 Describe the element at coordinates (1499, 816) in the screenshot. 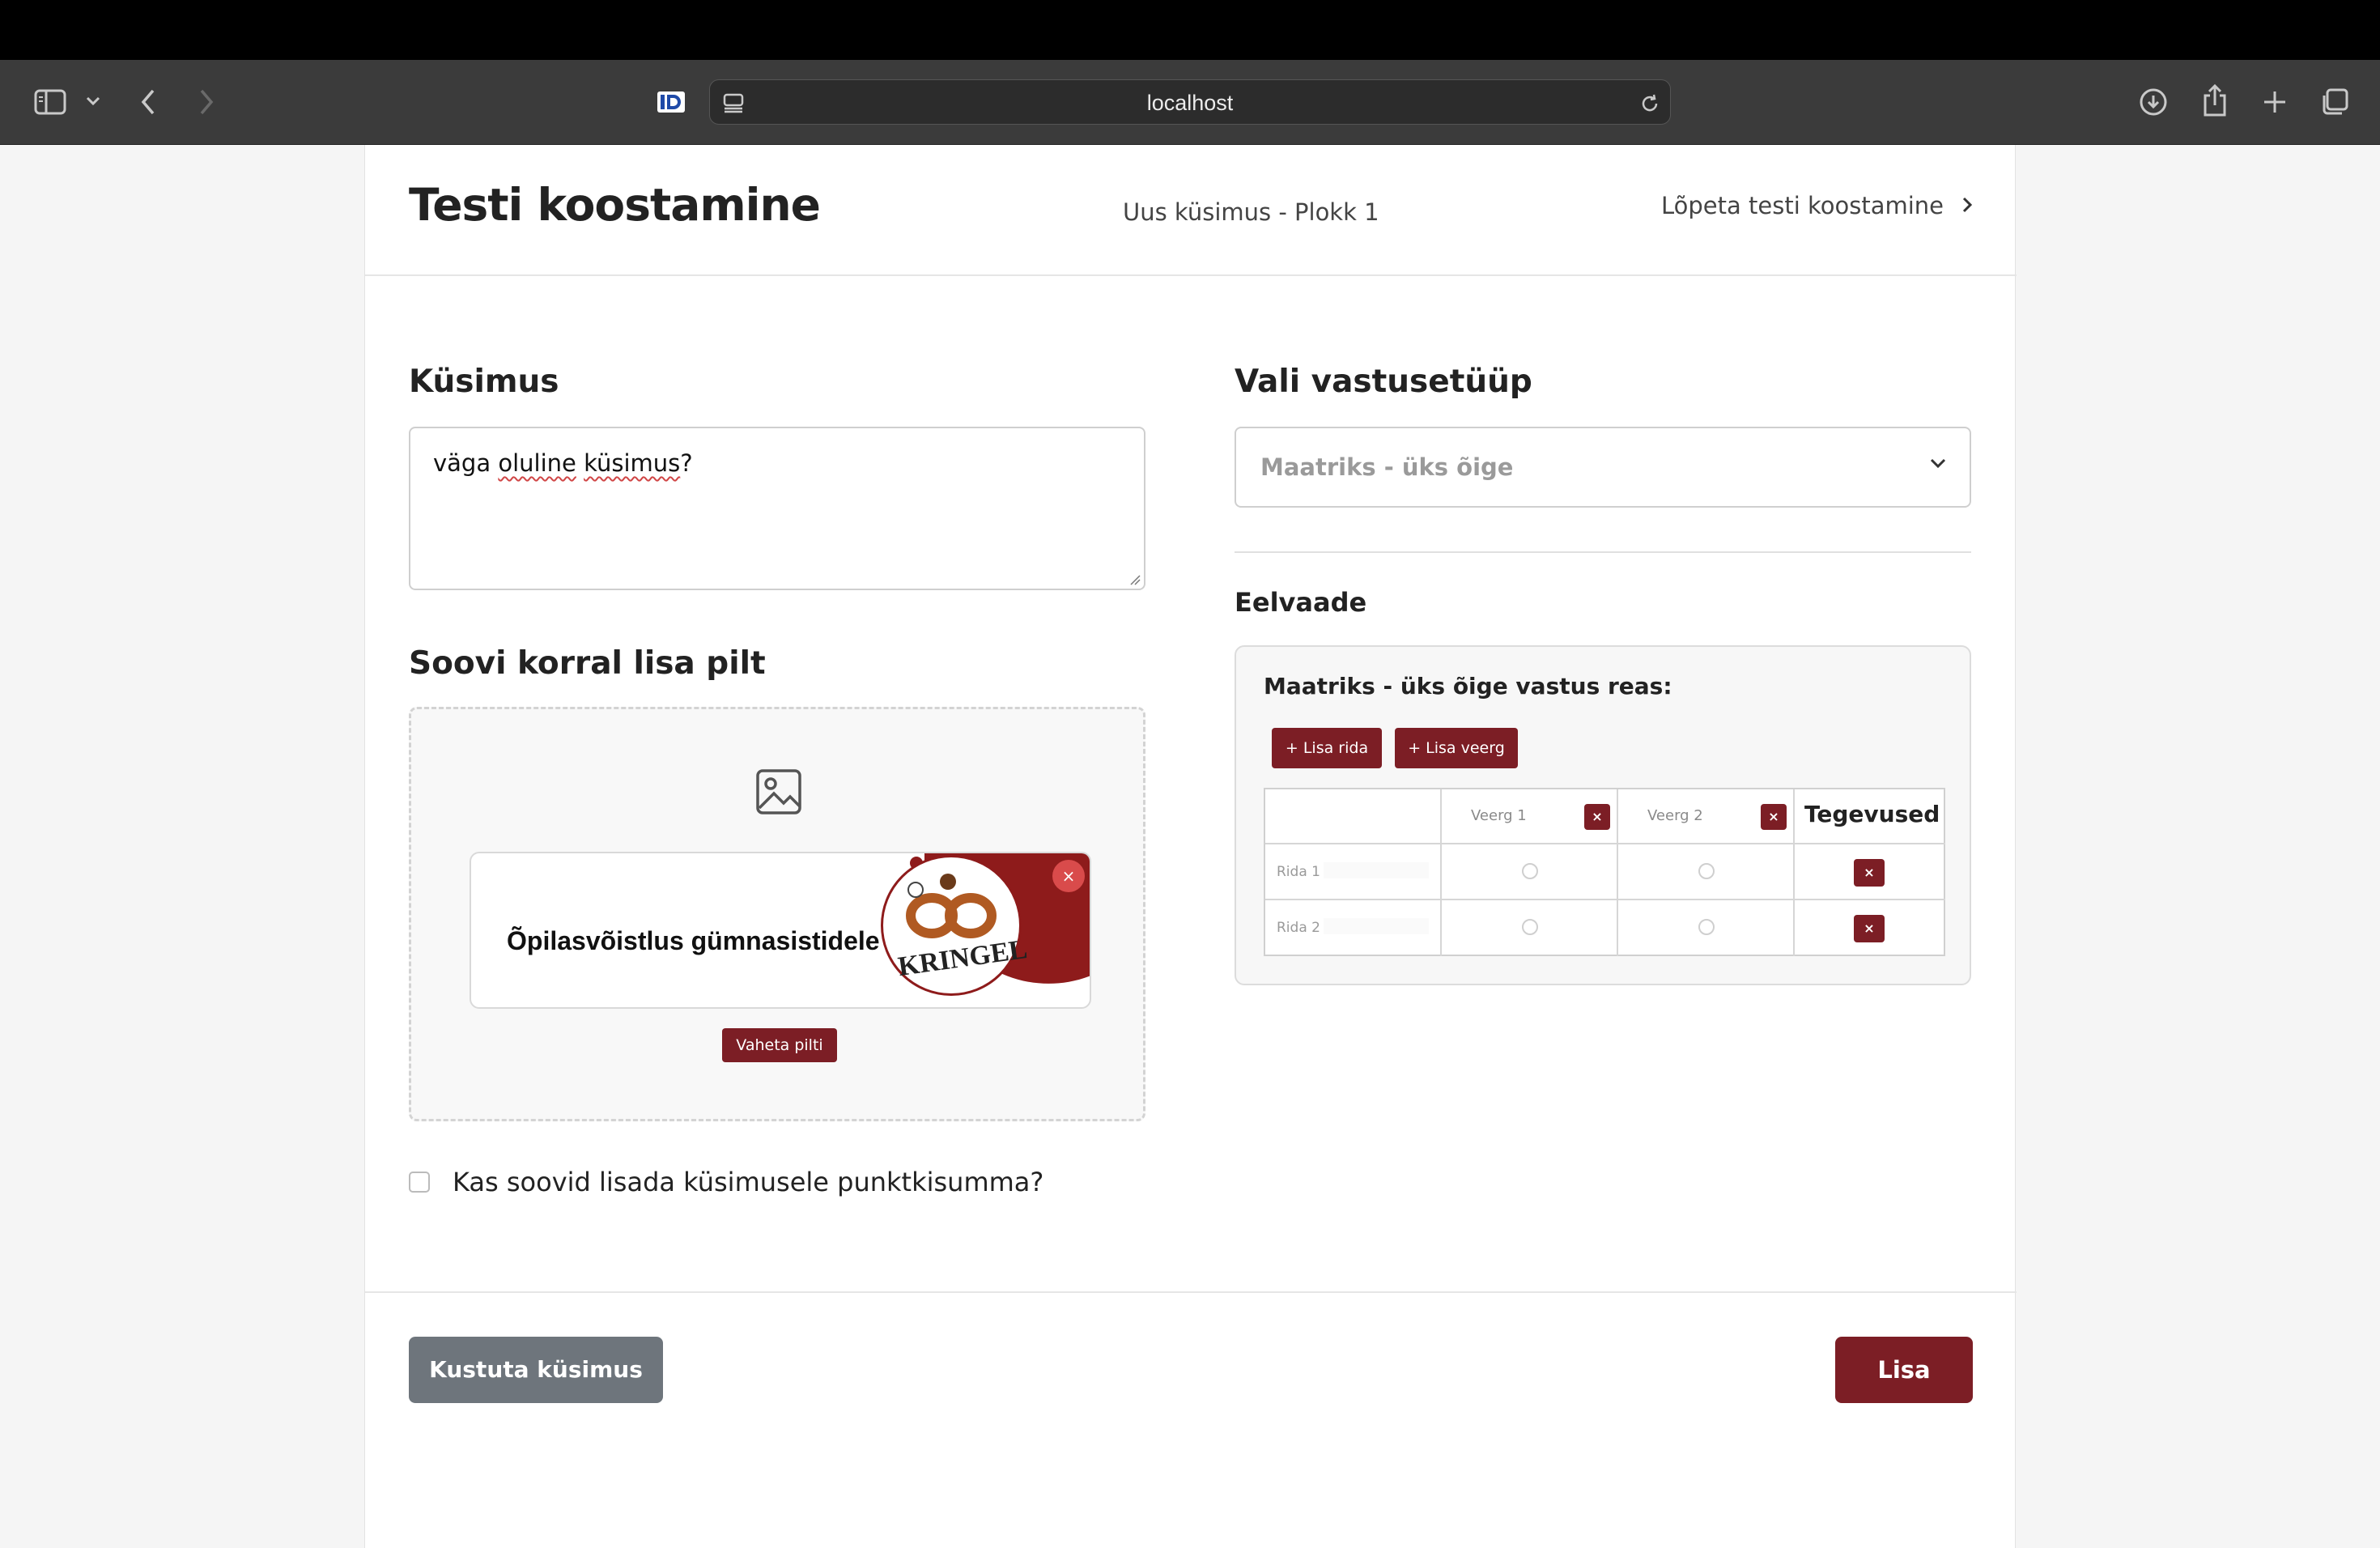

I see `column-label: Veerg 1` at that location.